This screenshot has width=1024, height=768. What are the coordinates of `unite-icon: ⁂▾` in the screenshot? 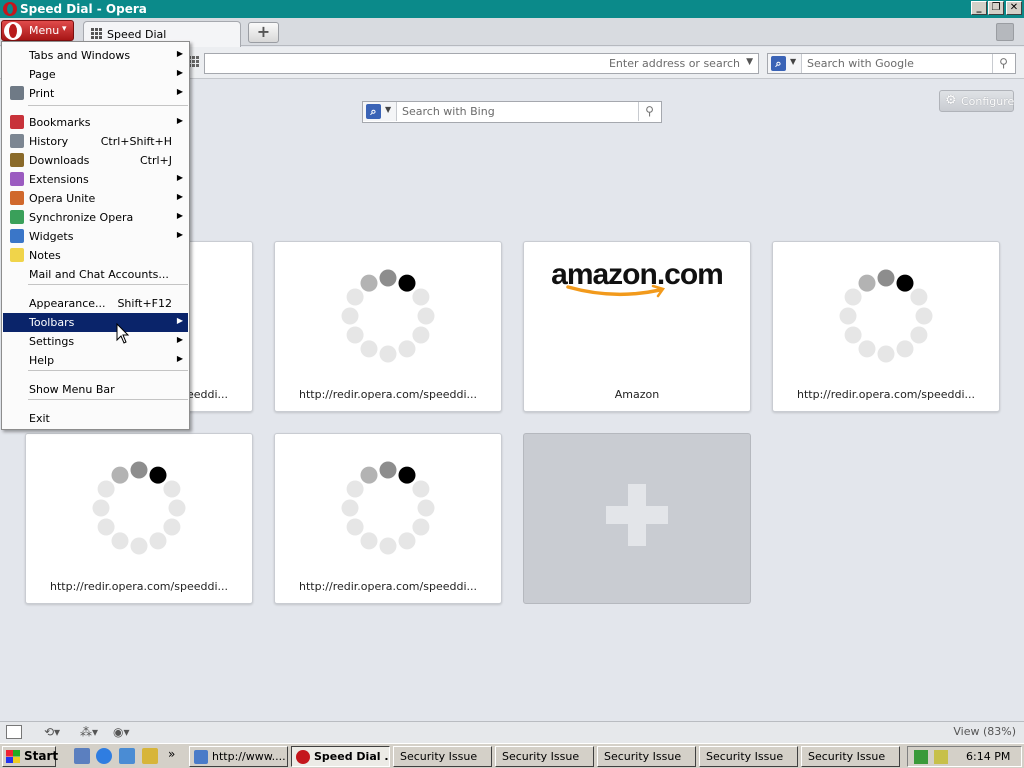 It's located at (89, 733).